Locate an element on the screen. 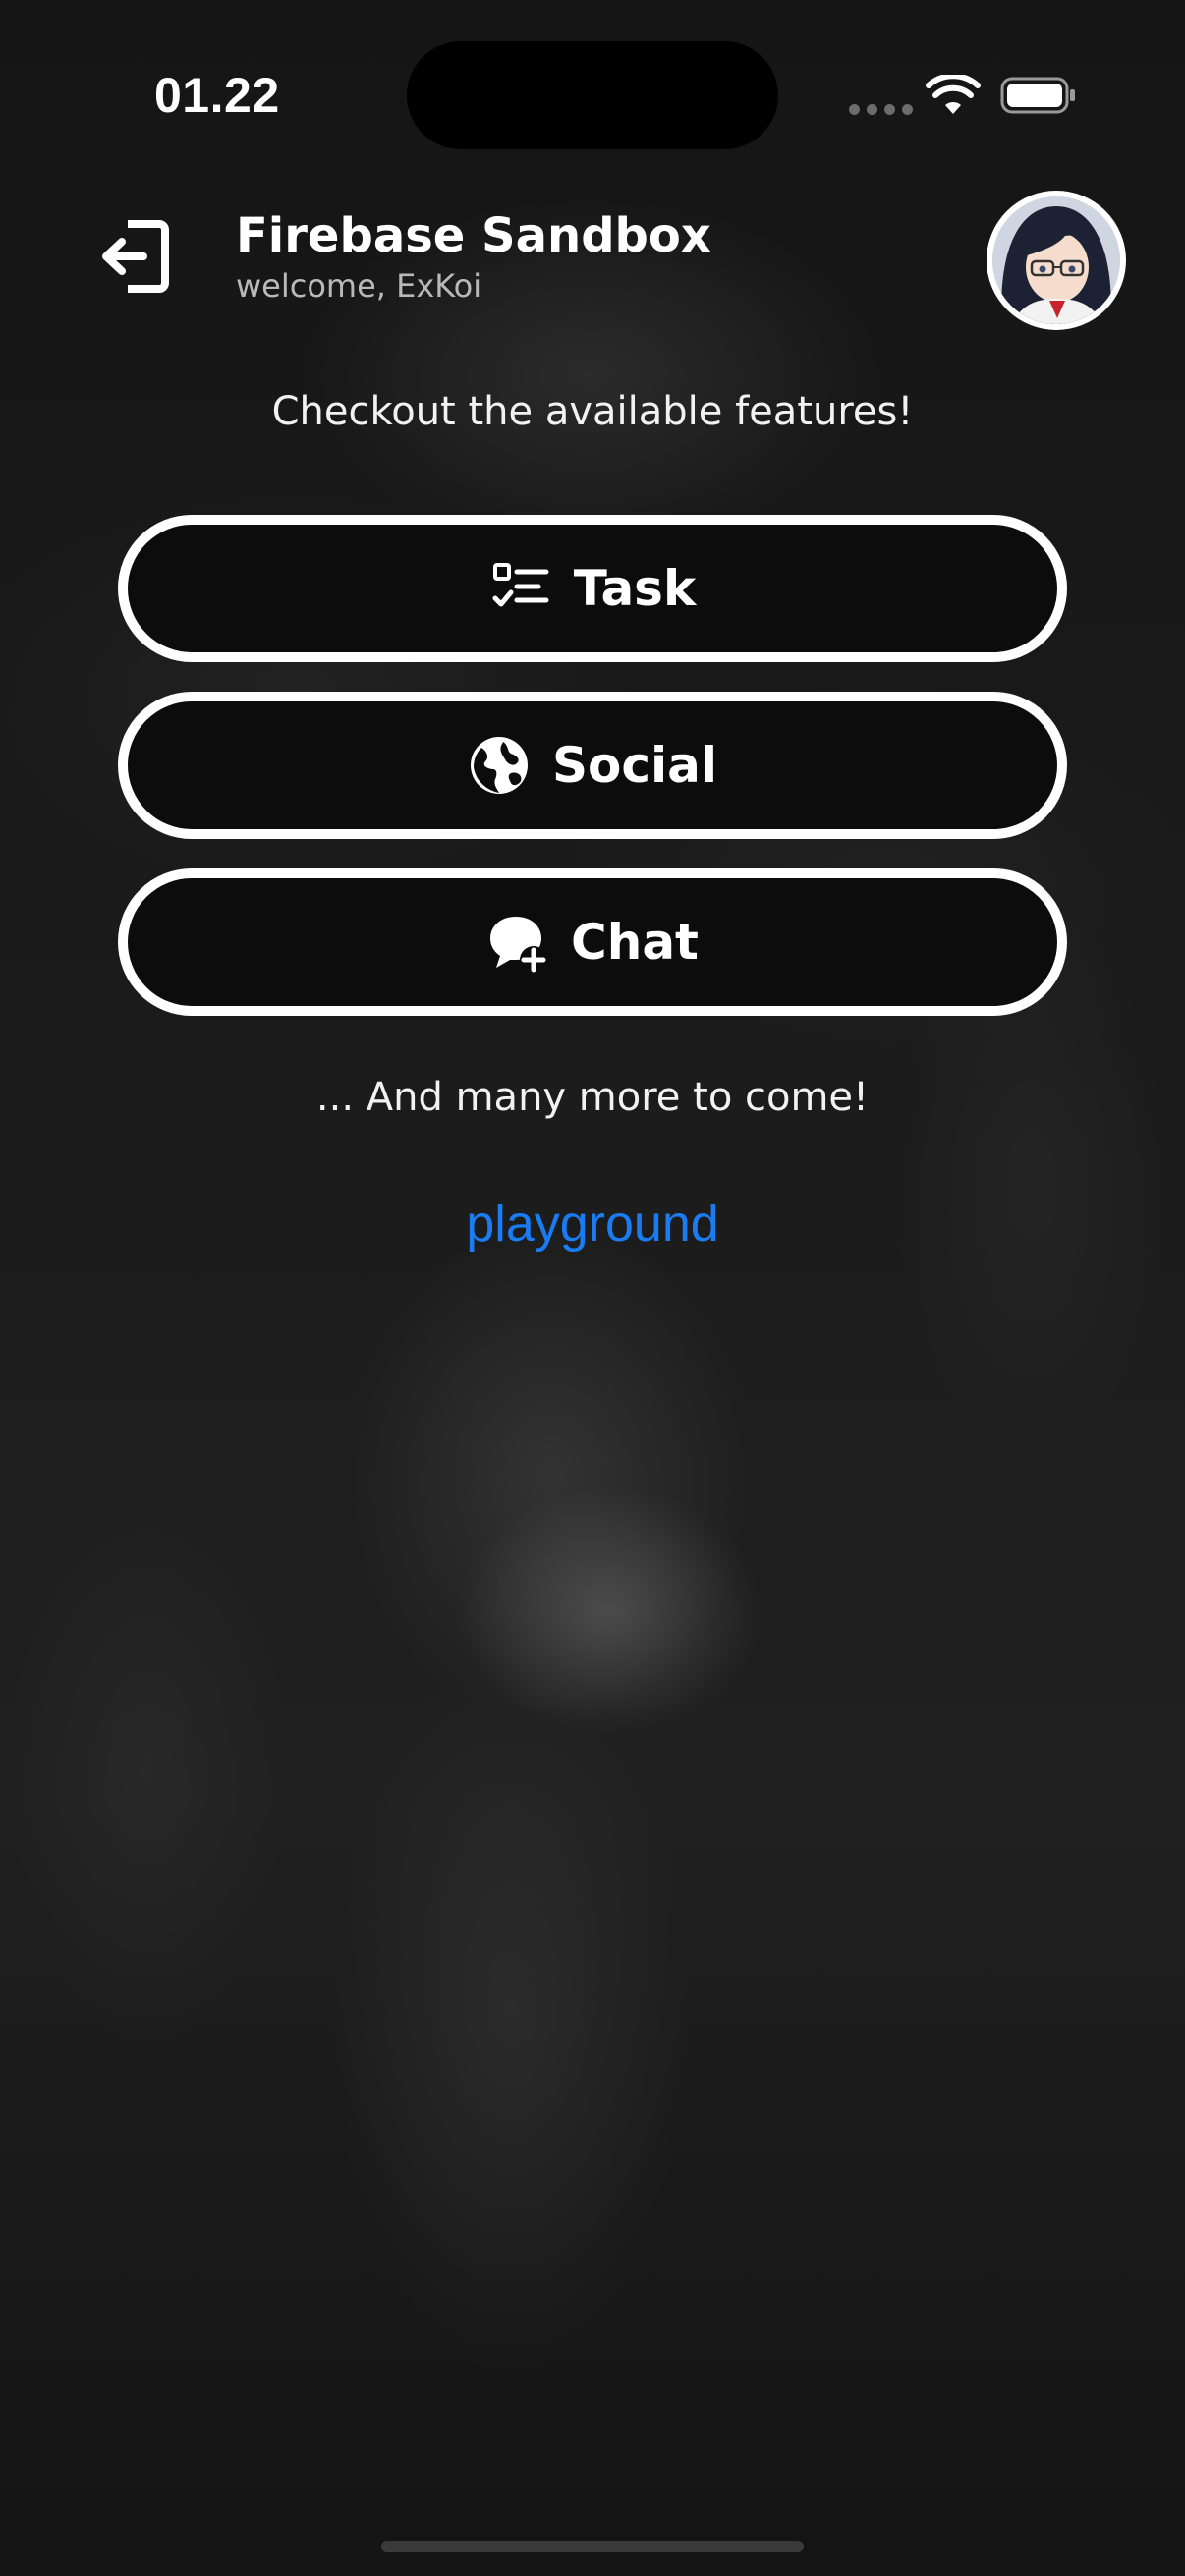 This screenshot has height=2576, width=1185. chat-button-label: Chat is located at coordinates (635, 942).